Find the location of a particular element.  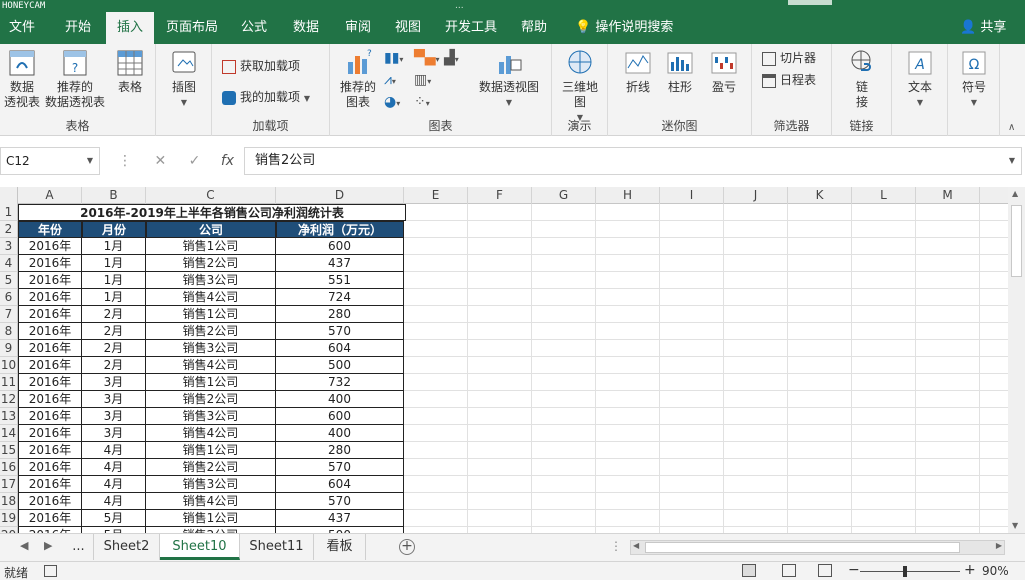

column-header: E is located at coordinates (436, 195).